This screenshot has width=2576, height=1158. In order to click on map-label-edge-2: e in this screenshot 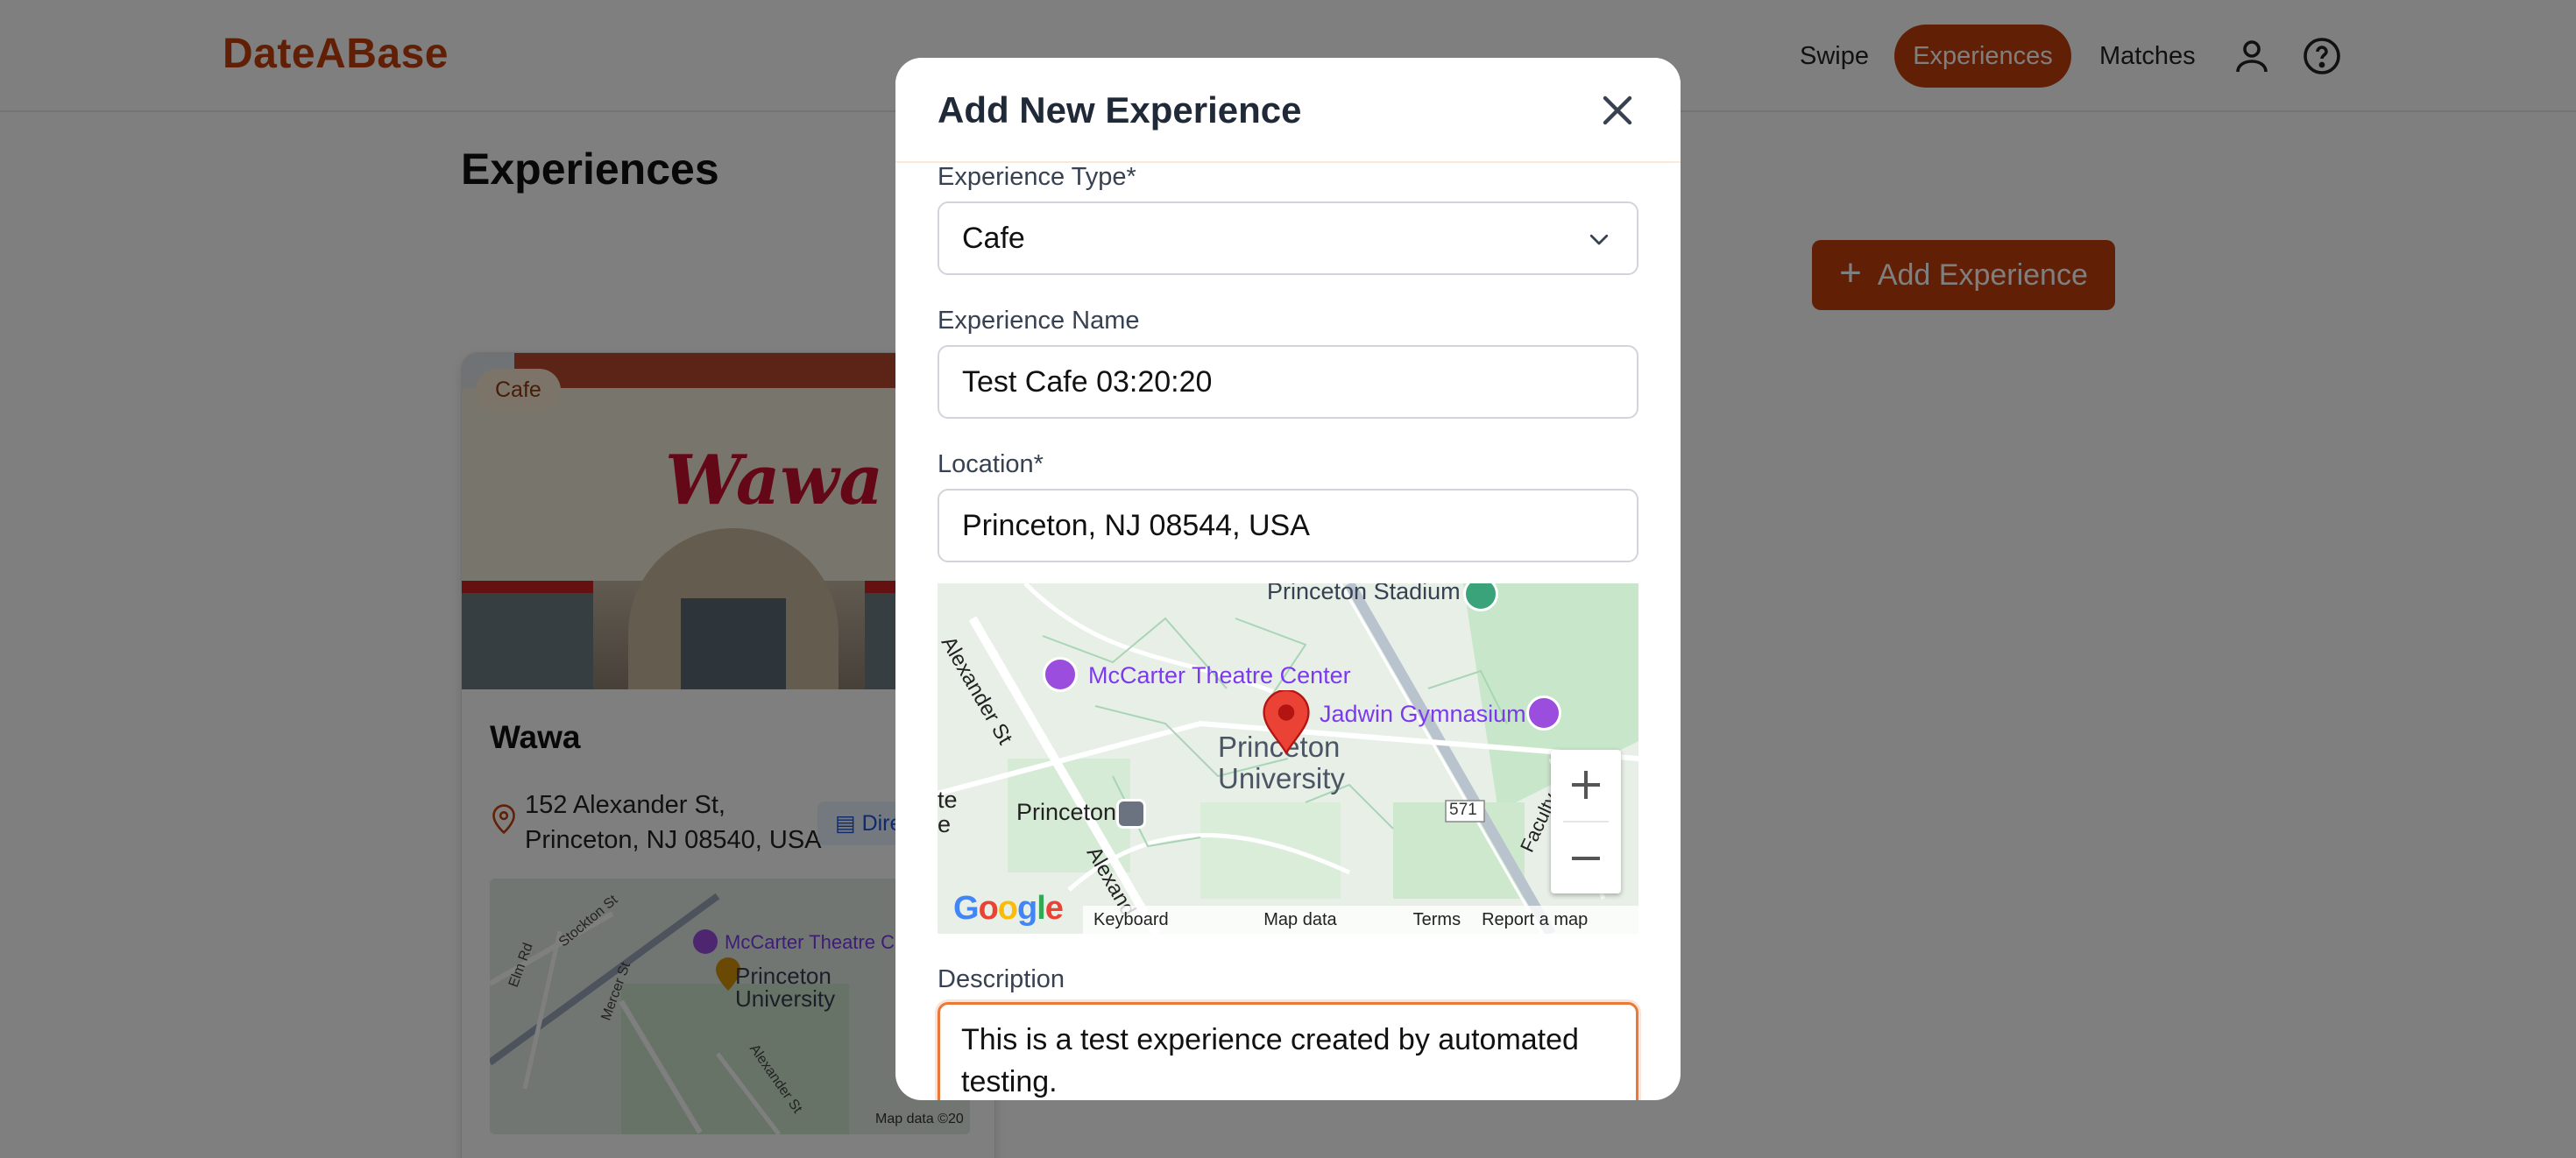, I will do `click(945, 824)`.